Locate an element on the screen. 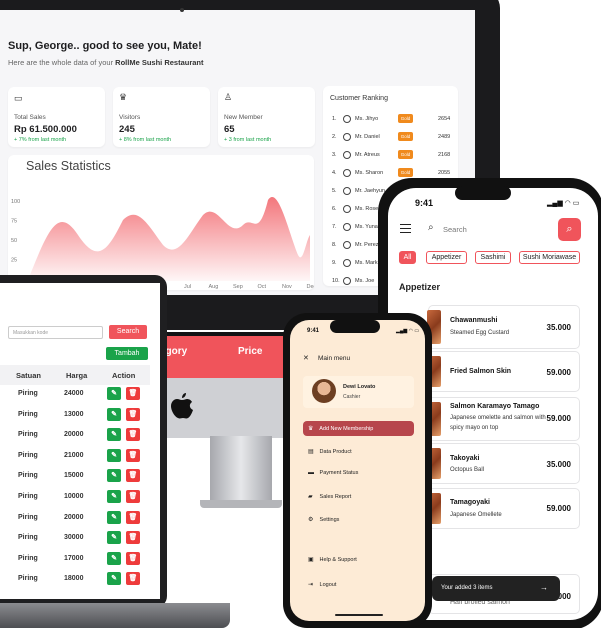 This screenshot has width=601, height=628. x-tick-label: Nov is located at coordinates (287, 287).